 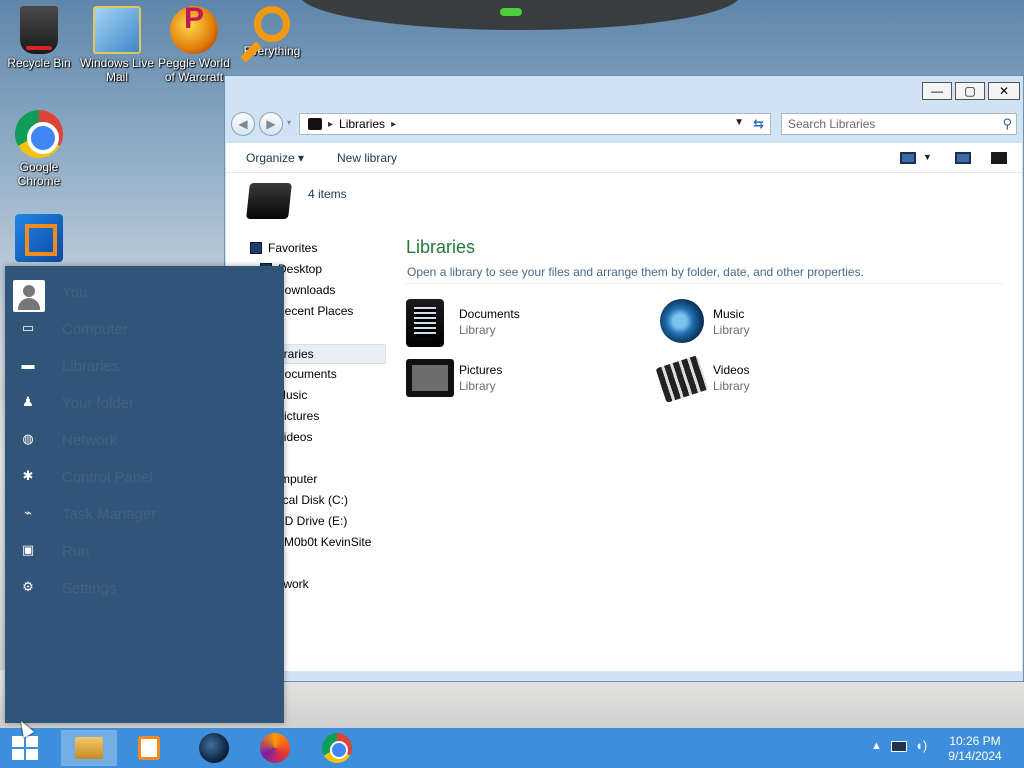 I want to click on start-menu-label: Run, so click(x=76, y=551).